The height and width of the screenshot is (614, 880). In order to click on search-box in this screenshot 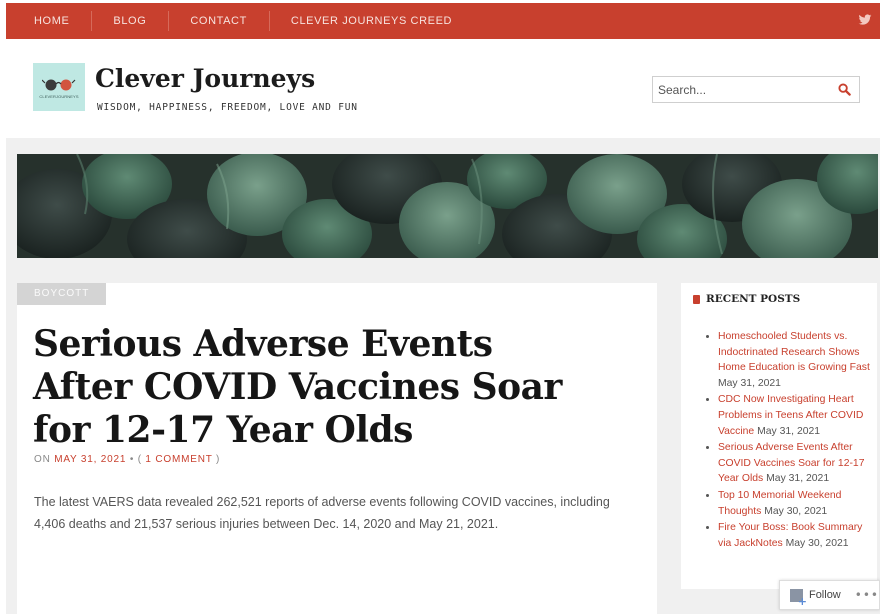, I will do `click(756, 89)`.